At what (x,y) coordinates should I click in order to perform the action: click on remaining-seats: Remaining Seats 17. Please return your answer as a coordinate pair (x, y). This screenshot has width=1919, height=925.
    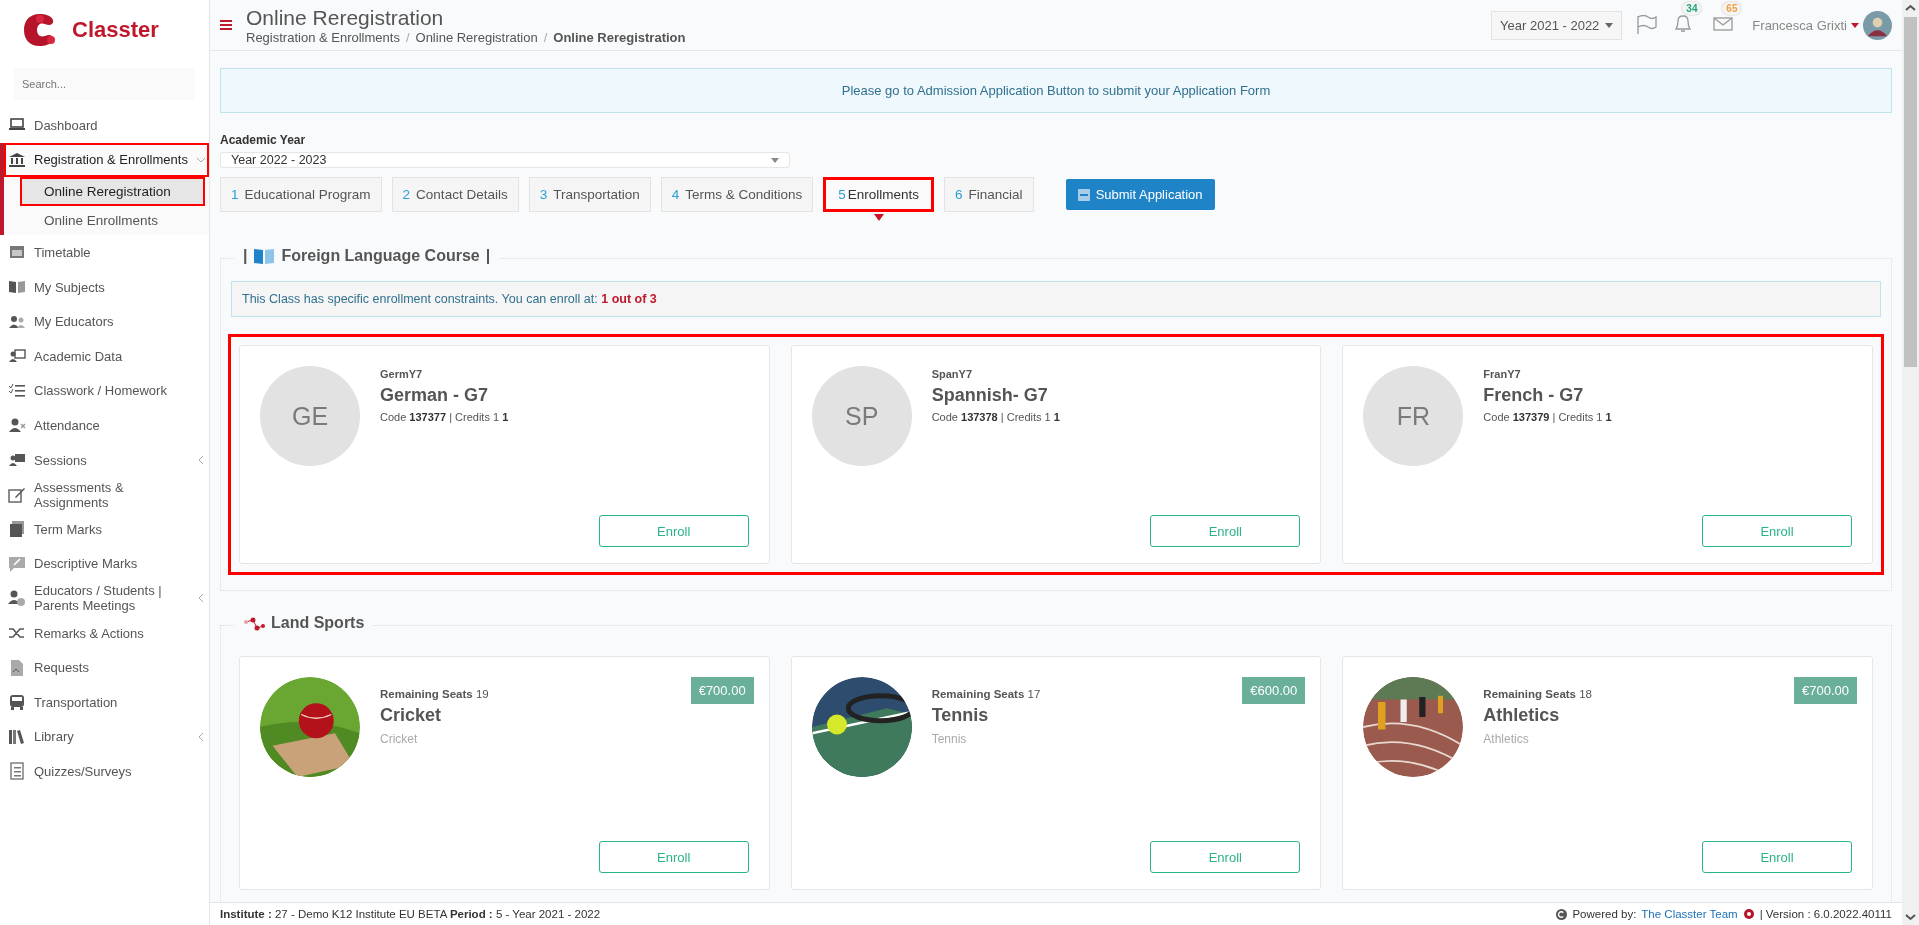
    Looking at the image, I should click on (986, 694).